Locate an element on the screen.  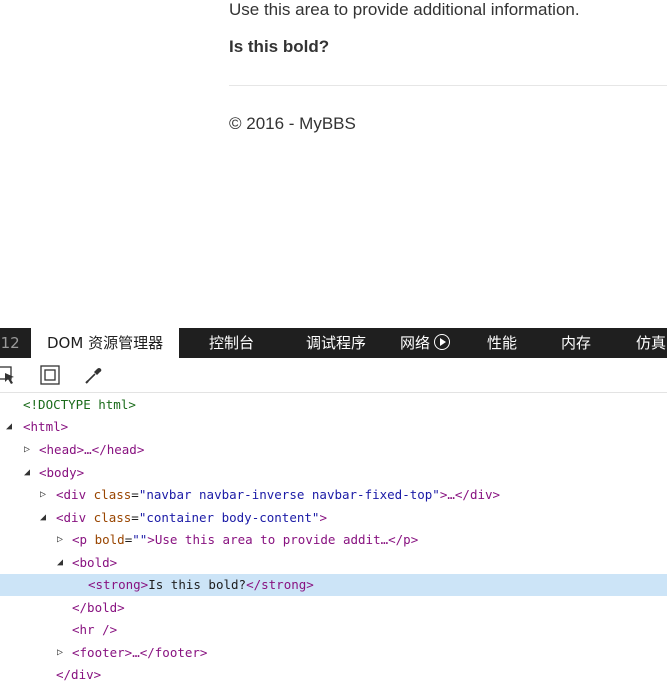
select-element-icon is located at coordinates (9, 375).